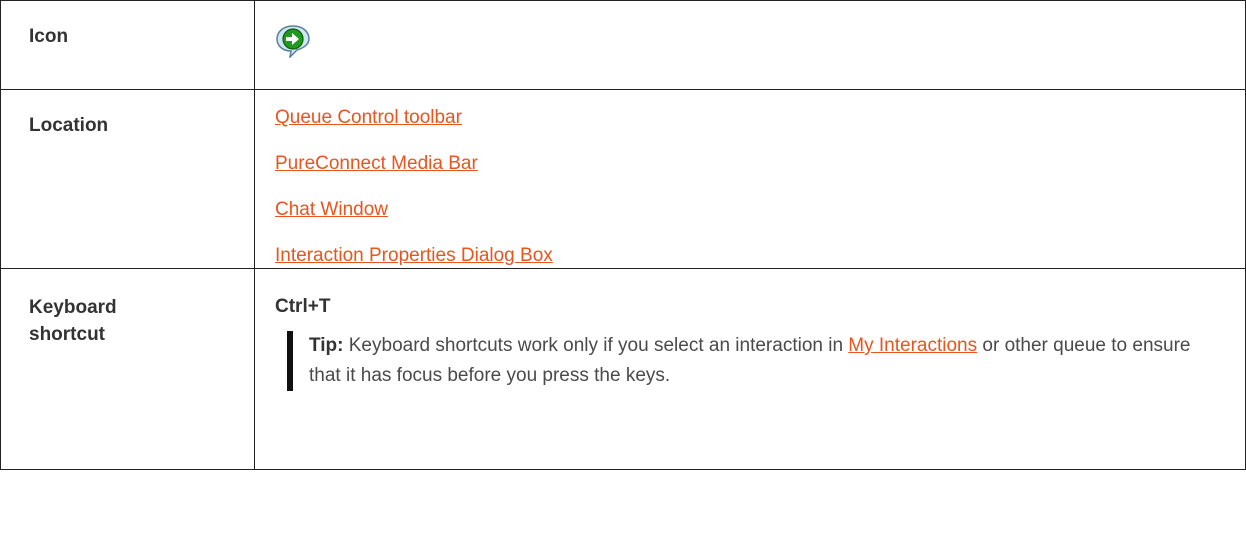 Image resolution: width=1246 pixels, height=535 pixels. I want to click on link-my-interactions: My Interactions, so click(912, 345).